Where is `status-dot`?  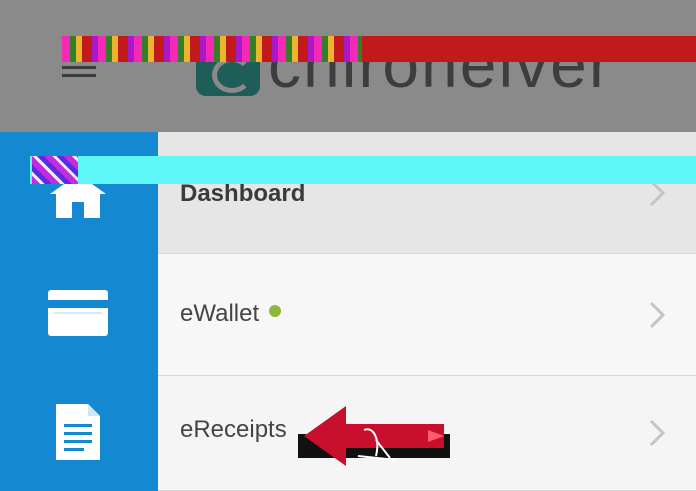 status-dot is located at coordinates (275, 311).